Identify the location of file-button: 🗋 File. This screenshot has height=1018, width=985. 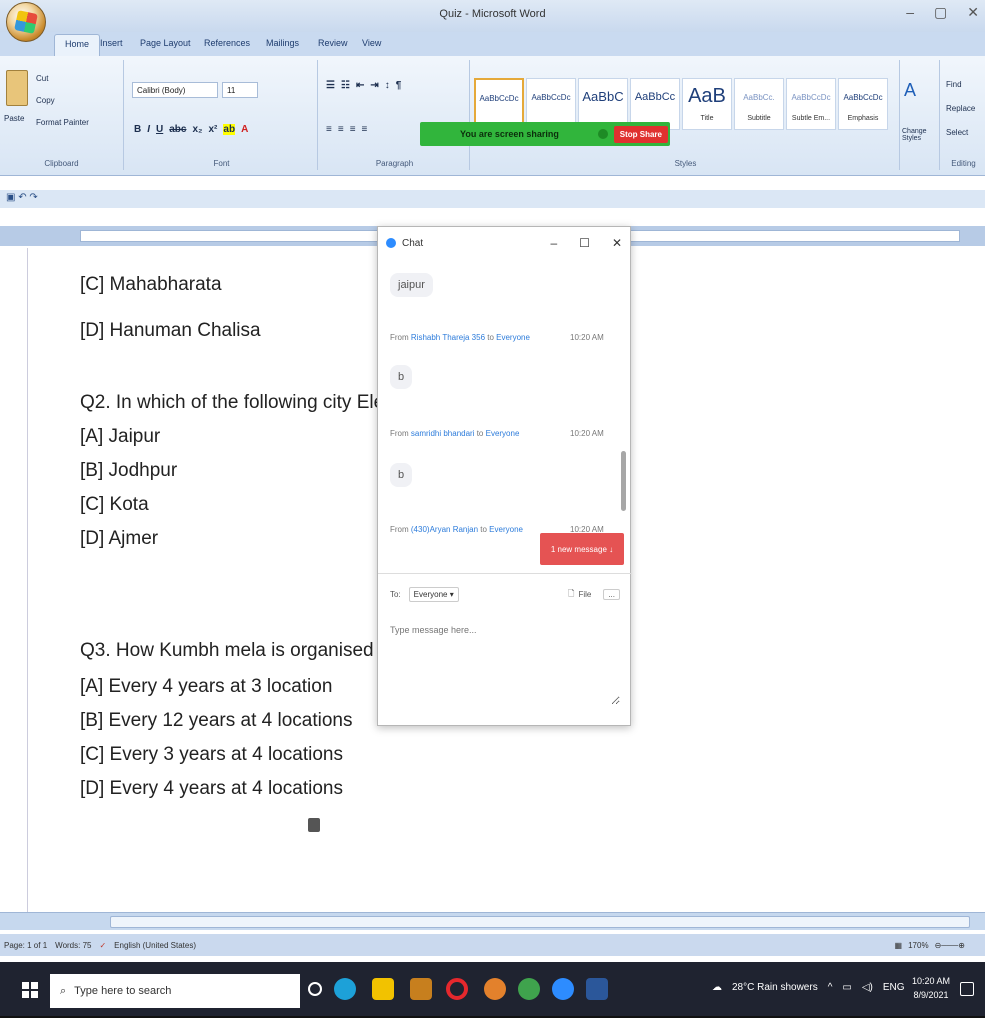
(579, 595).